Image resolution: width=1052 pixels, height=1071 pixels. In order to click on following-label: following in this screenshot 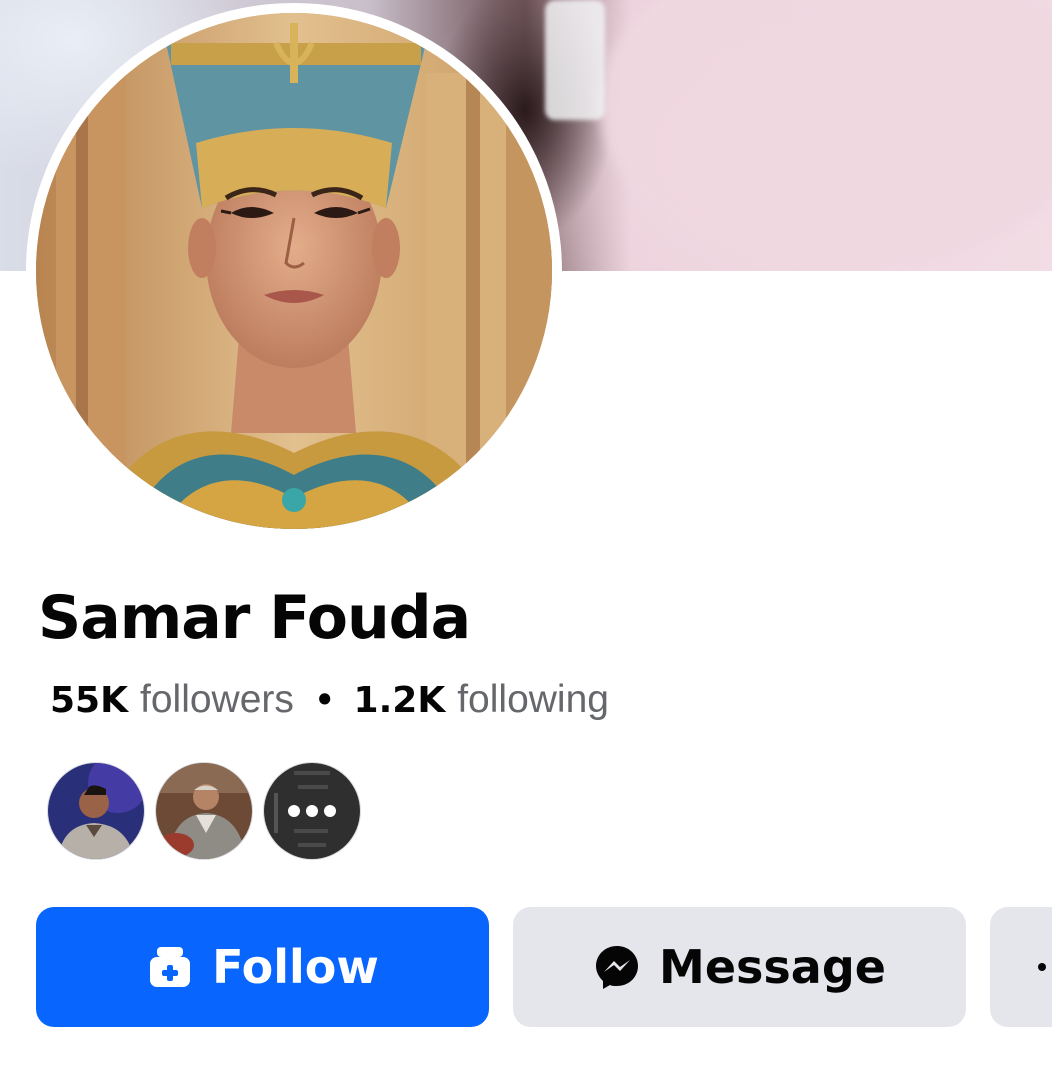, I will do `click(533, 700)`.